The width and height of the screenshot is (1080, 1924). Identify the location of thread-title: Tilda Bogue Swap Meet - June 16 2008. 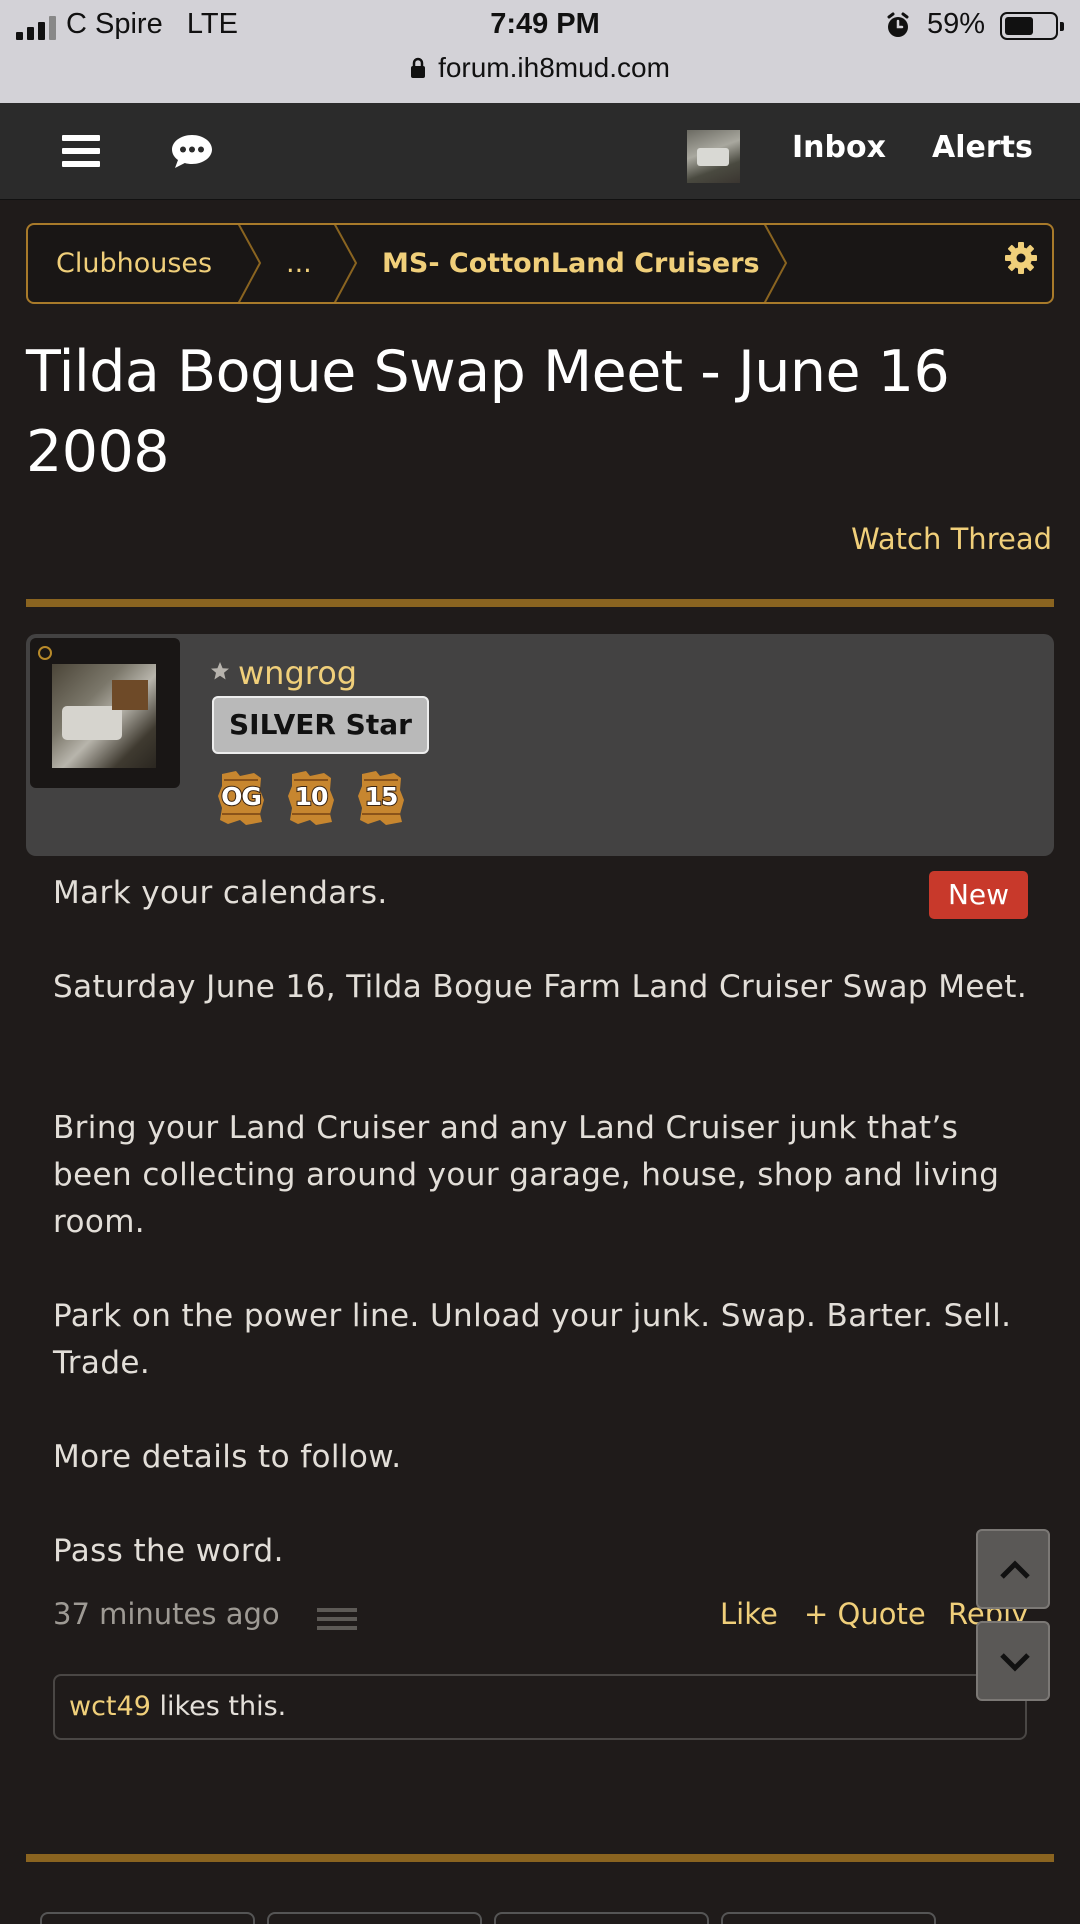
(488, 412).